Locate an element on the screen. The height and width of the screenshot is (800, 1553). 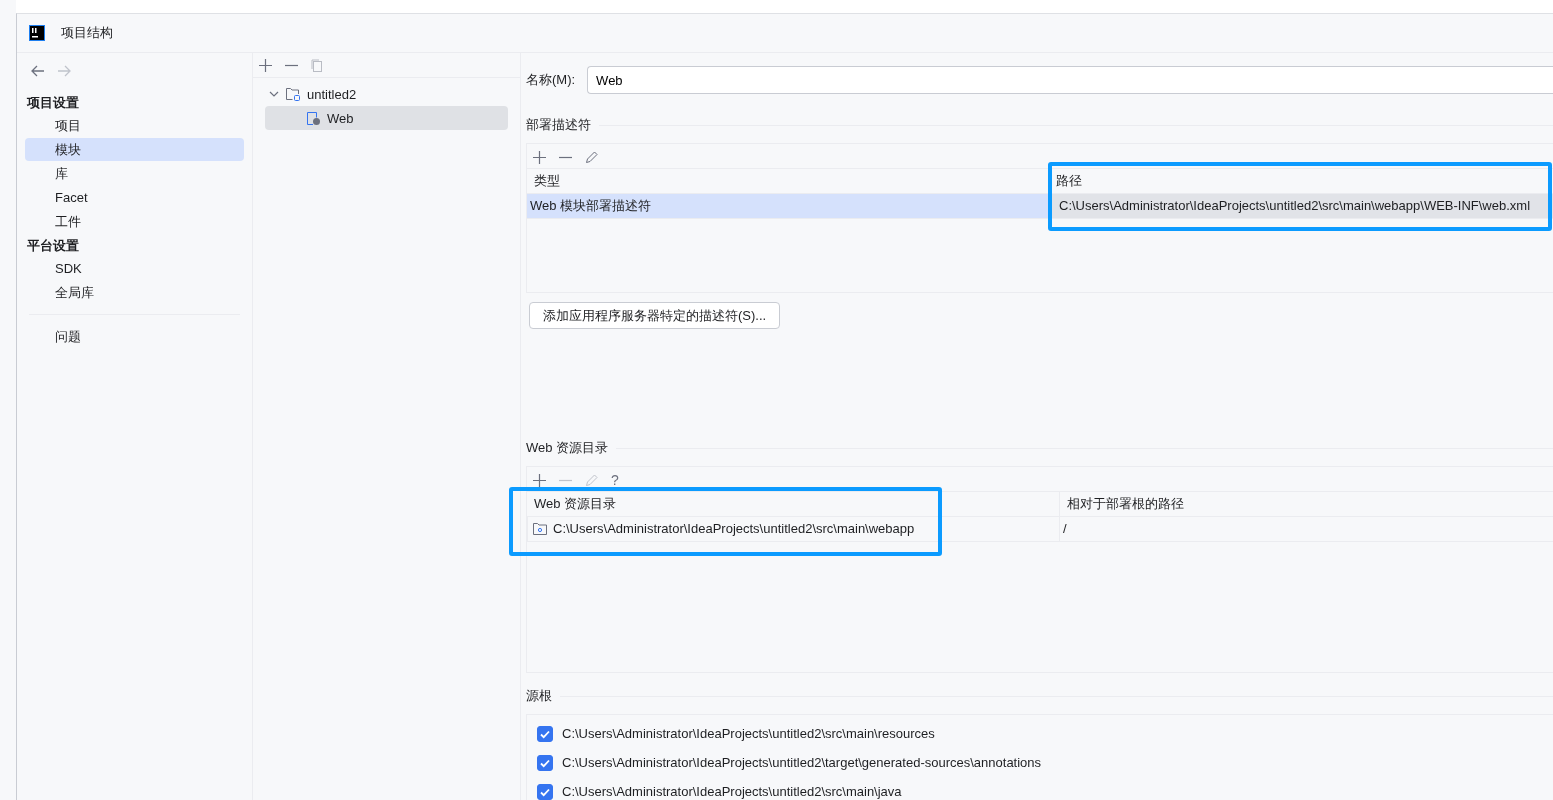
source-path: C:\Users\Administrator\IdeaProjects\untitled2\target\generated-sources\annotations is located at coordinates (802, 762).